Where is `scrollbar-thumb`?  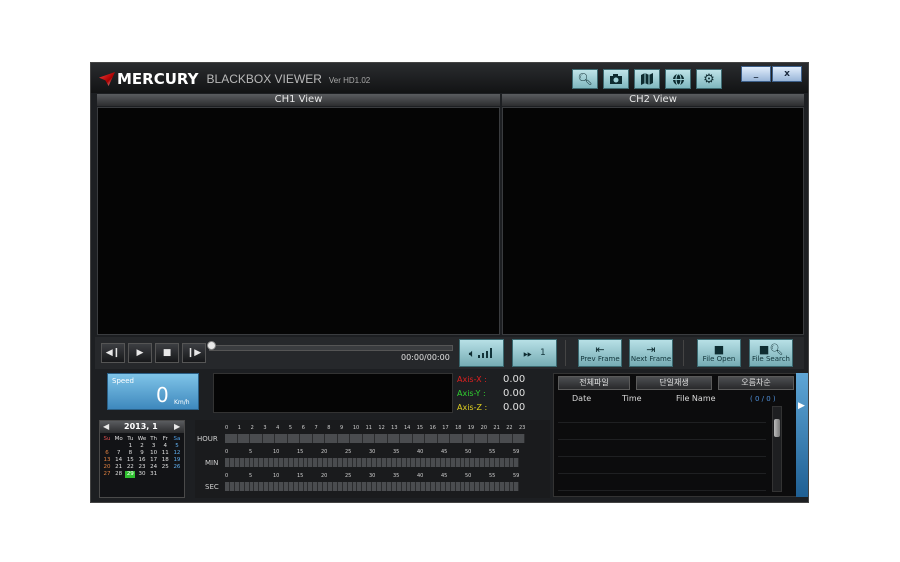
scrollbar-thumb is located at coordinates (777, 428).